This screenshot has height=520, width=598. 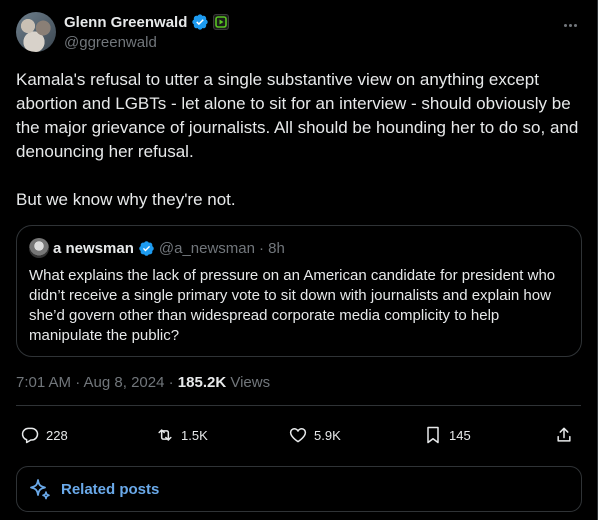 What do you see at coordinates (221, 22) in the screenshot?
I see `subscriber-badge-icon` at bounding box center [221, 22].